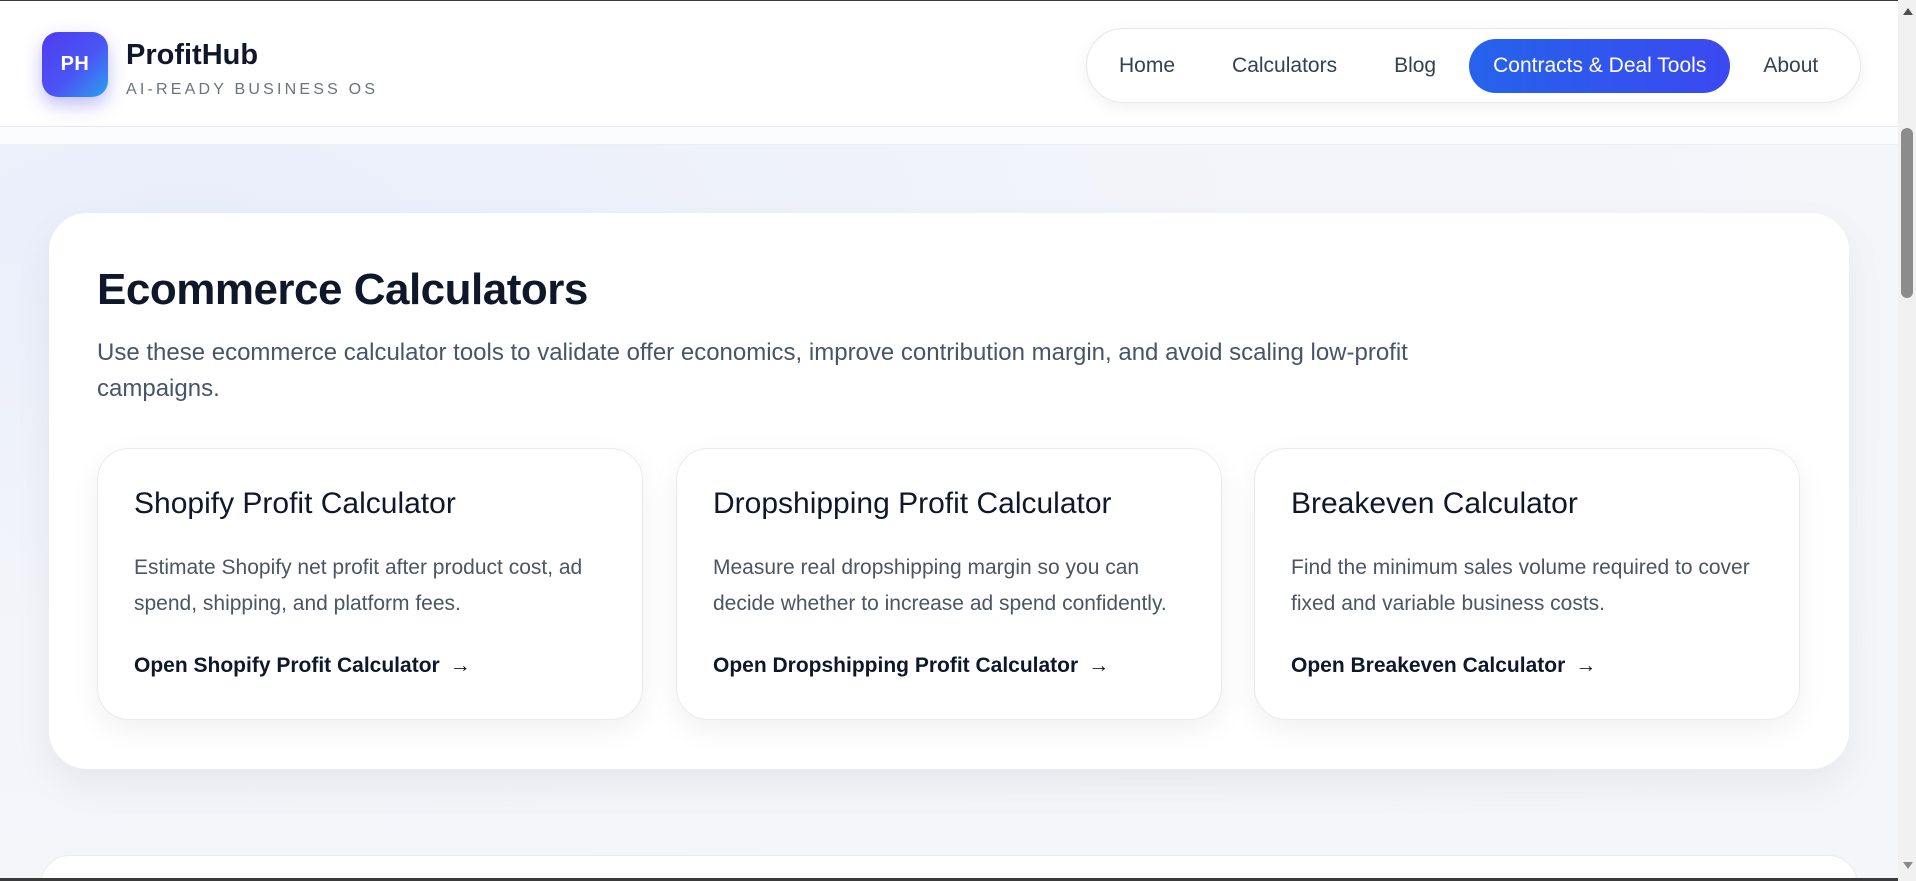  I want to click on open-shopify-profit-calculator-link: Open Shopify Profit Calculator →, so click(302, 666).